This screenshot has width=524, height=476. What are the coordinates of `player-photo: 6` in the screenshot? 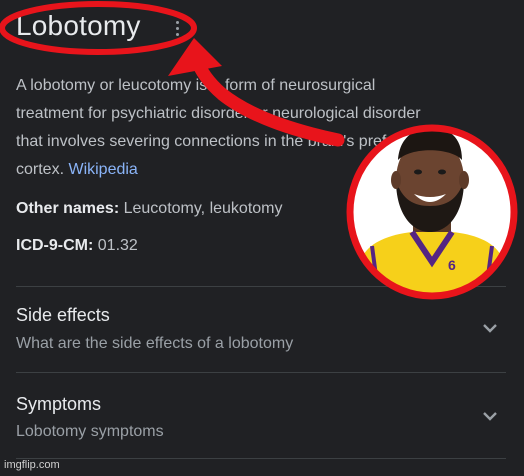 It's located at (432, 212).